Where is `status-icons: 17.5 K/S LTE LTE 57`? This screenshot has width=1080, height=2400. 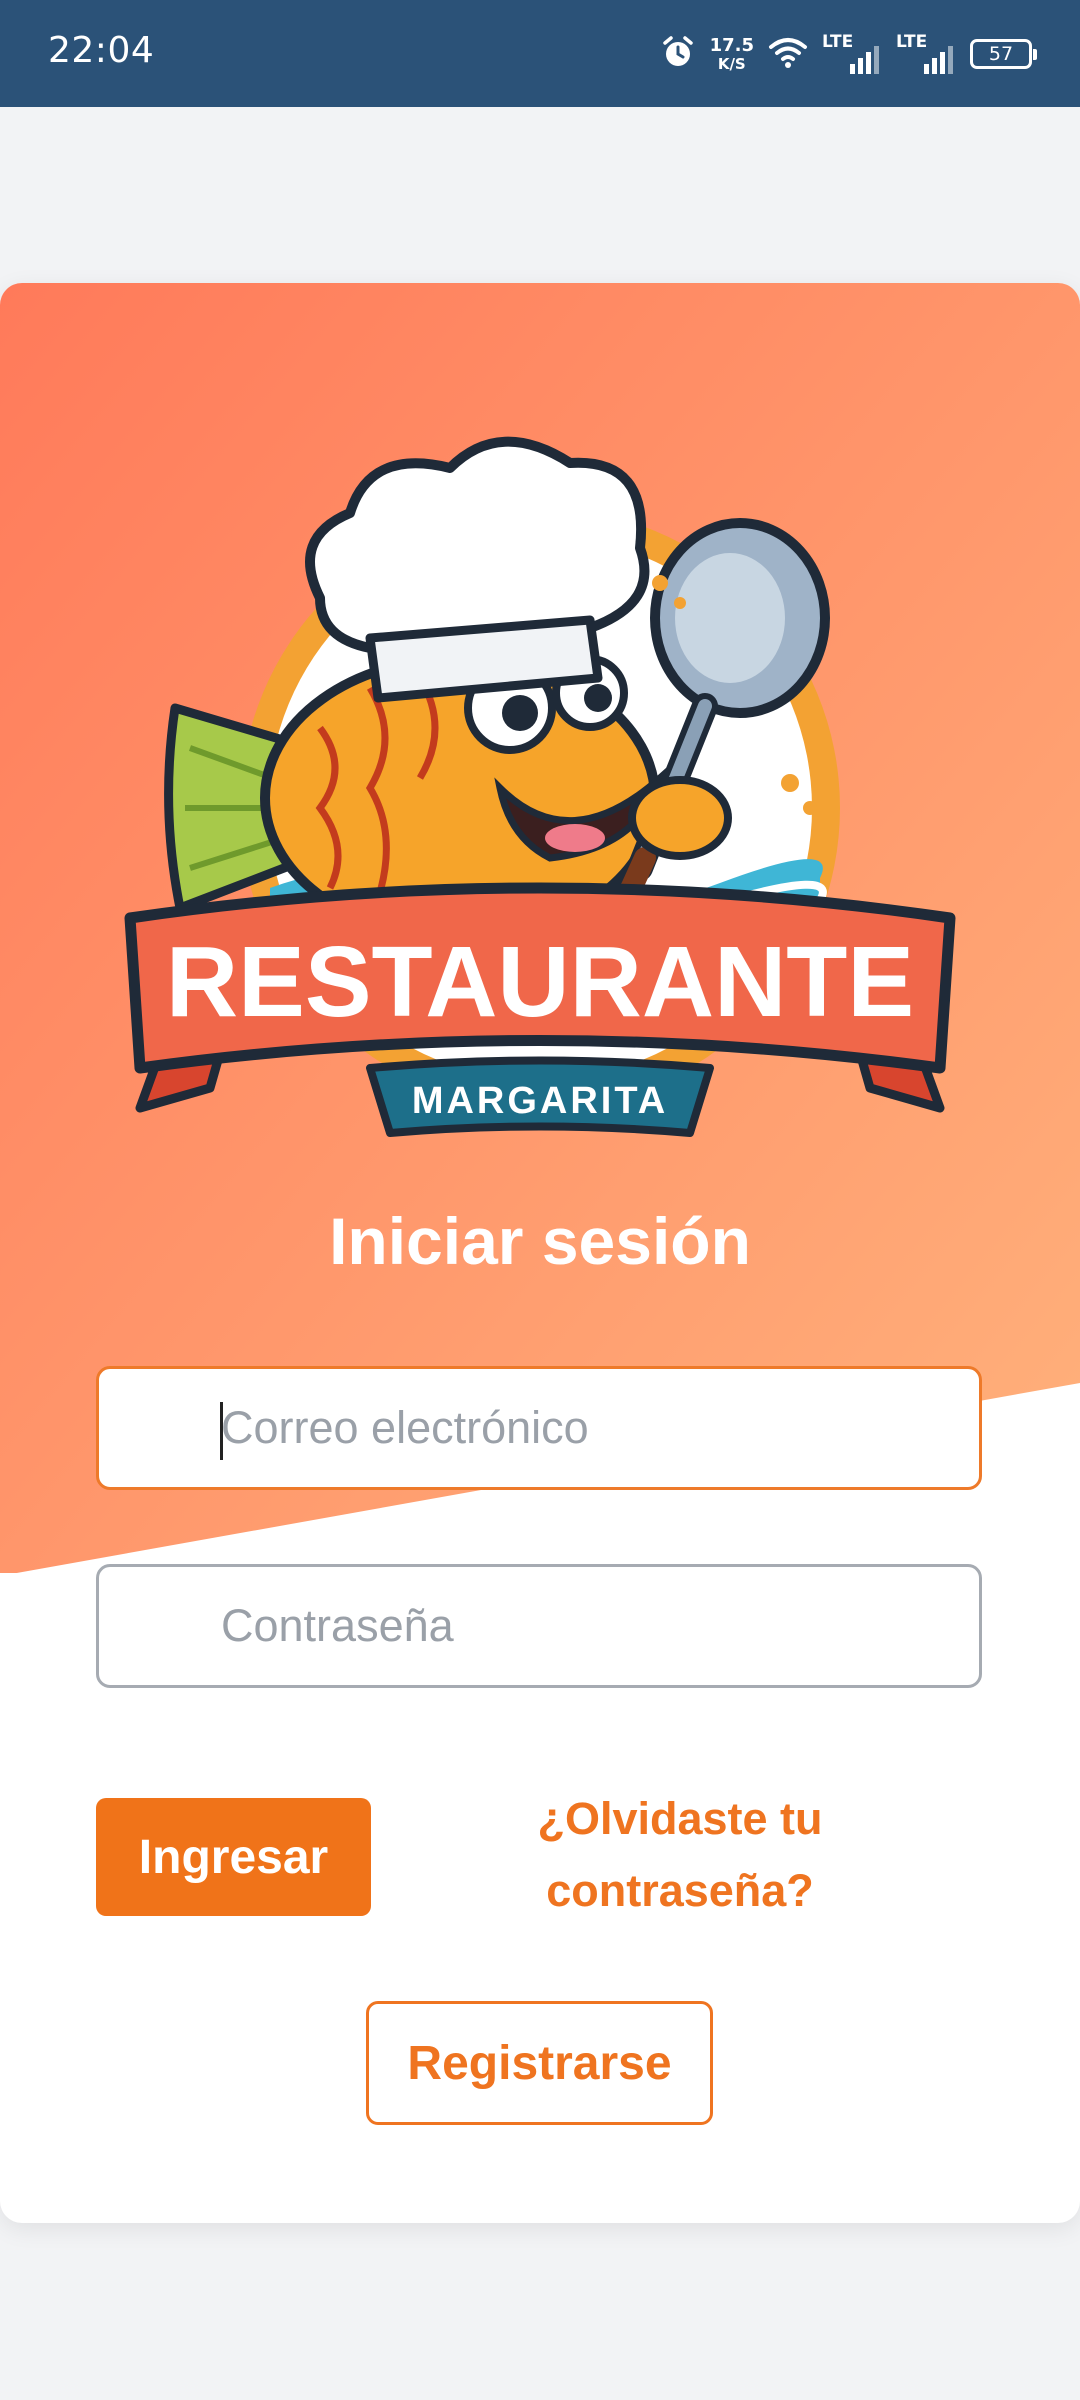 status-icons: 17.5 K/S LTE LTE 57 is located at coordinates (848, 54).